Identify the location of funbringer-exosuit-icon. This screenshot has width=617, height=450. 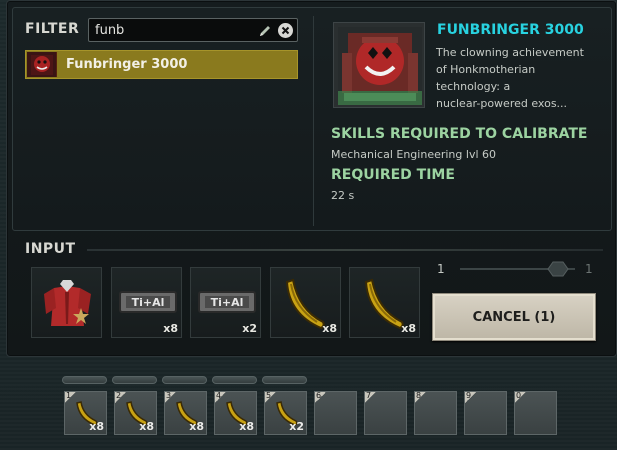
(379, 65).